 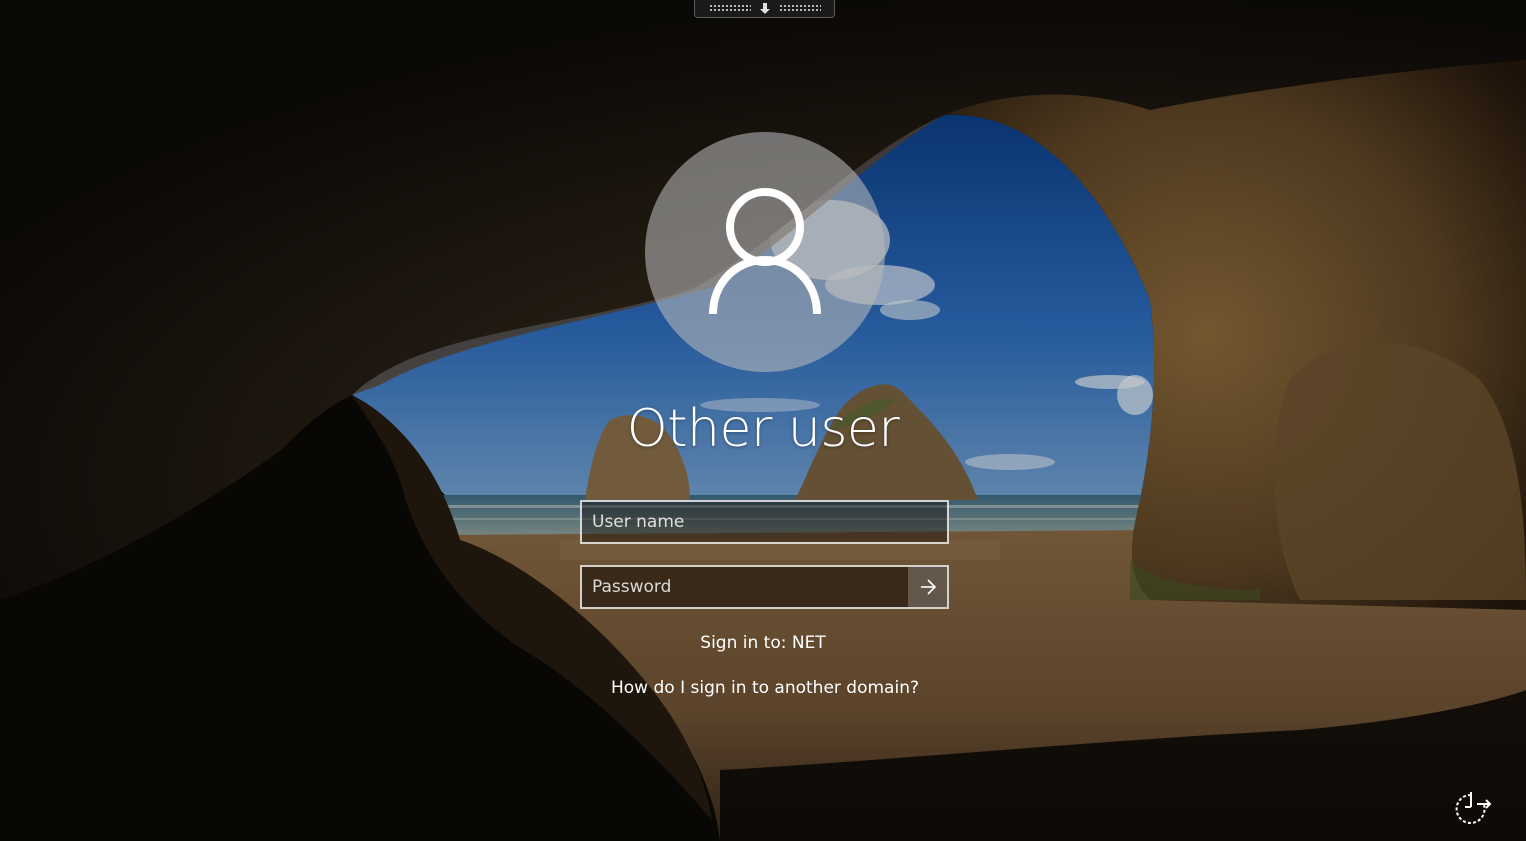 I want to click on connection-bar, so click(x=764, y=9).